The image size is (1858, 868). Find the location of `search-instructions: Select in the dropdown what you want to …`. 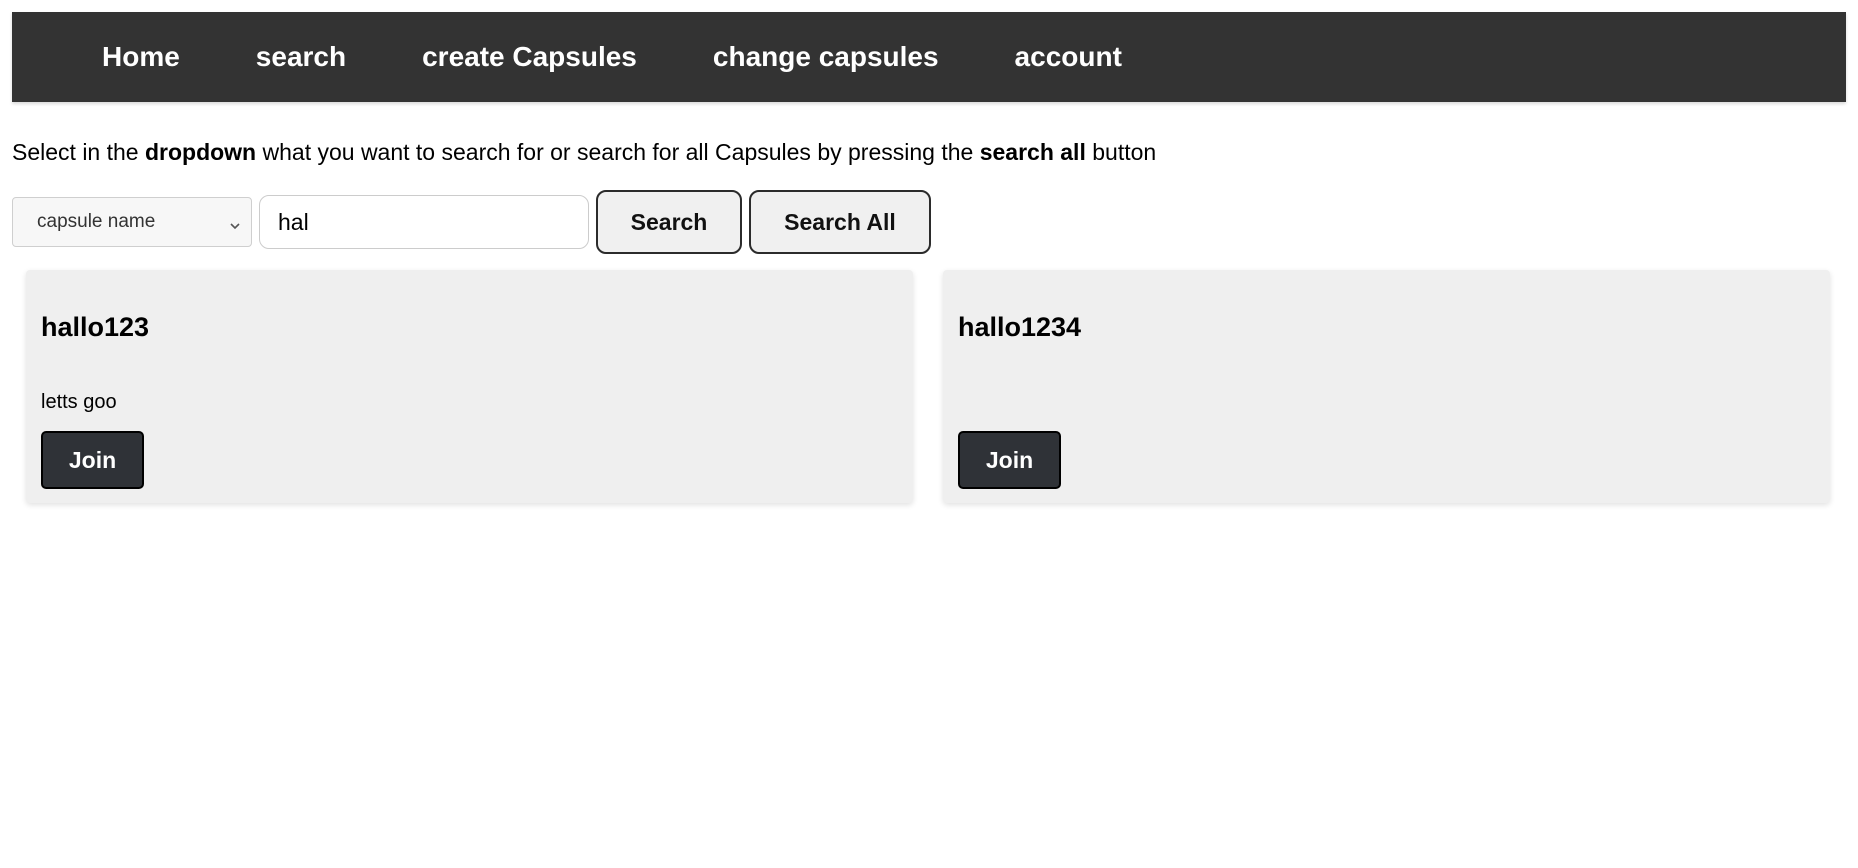

search-instructions: Select in the dropdown what you want to … is located at coordinates (929, 152).